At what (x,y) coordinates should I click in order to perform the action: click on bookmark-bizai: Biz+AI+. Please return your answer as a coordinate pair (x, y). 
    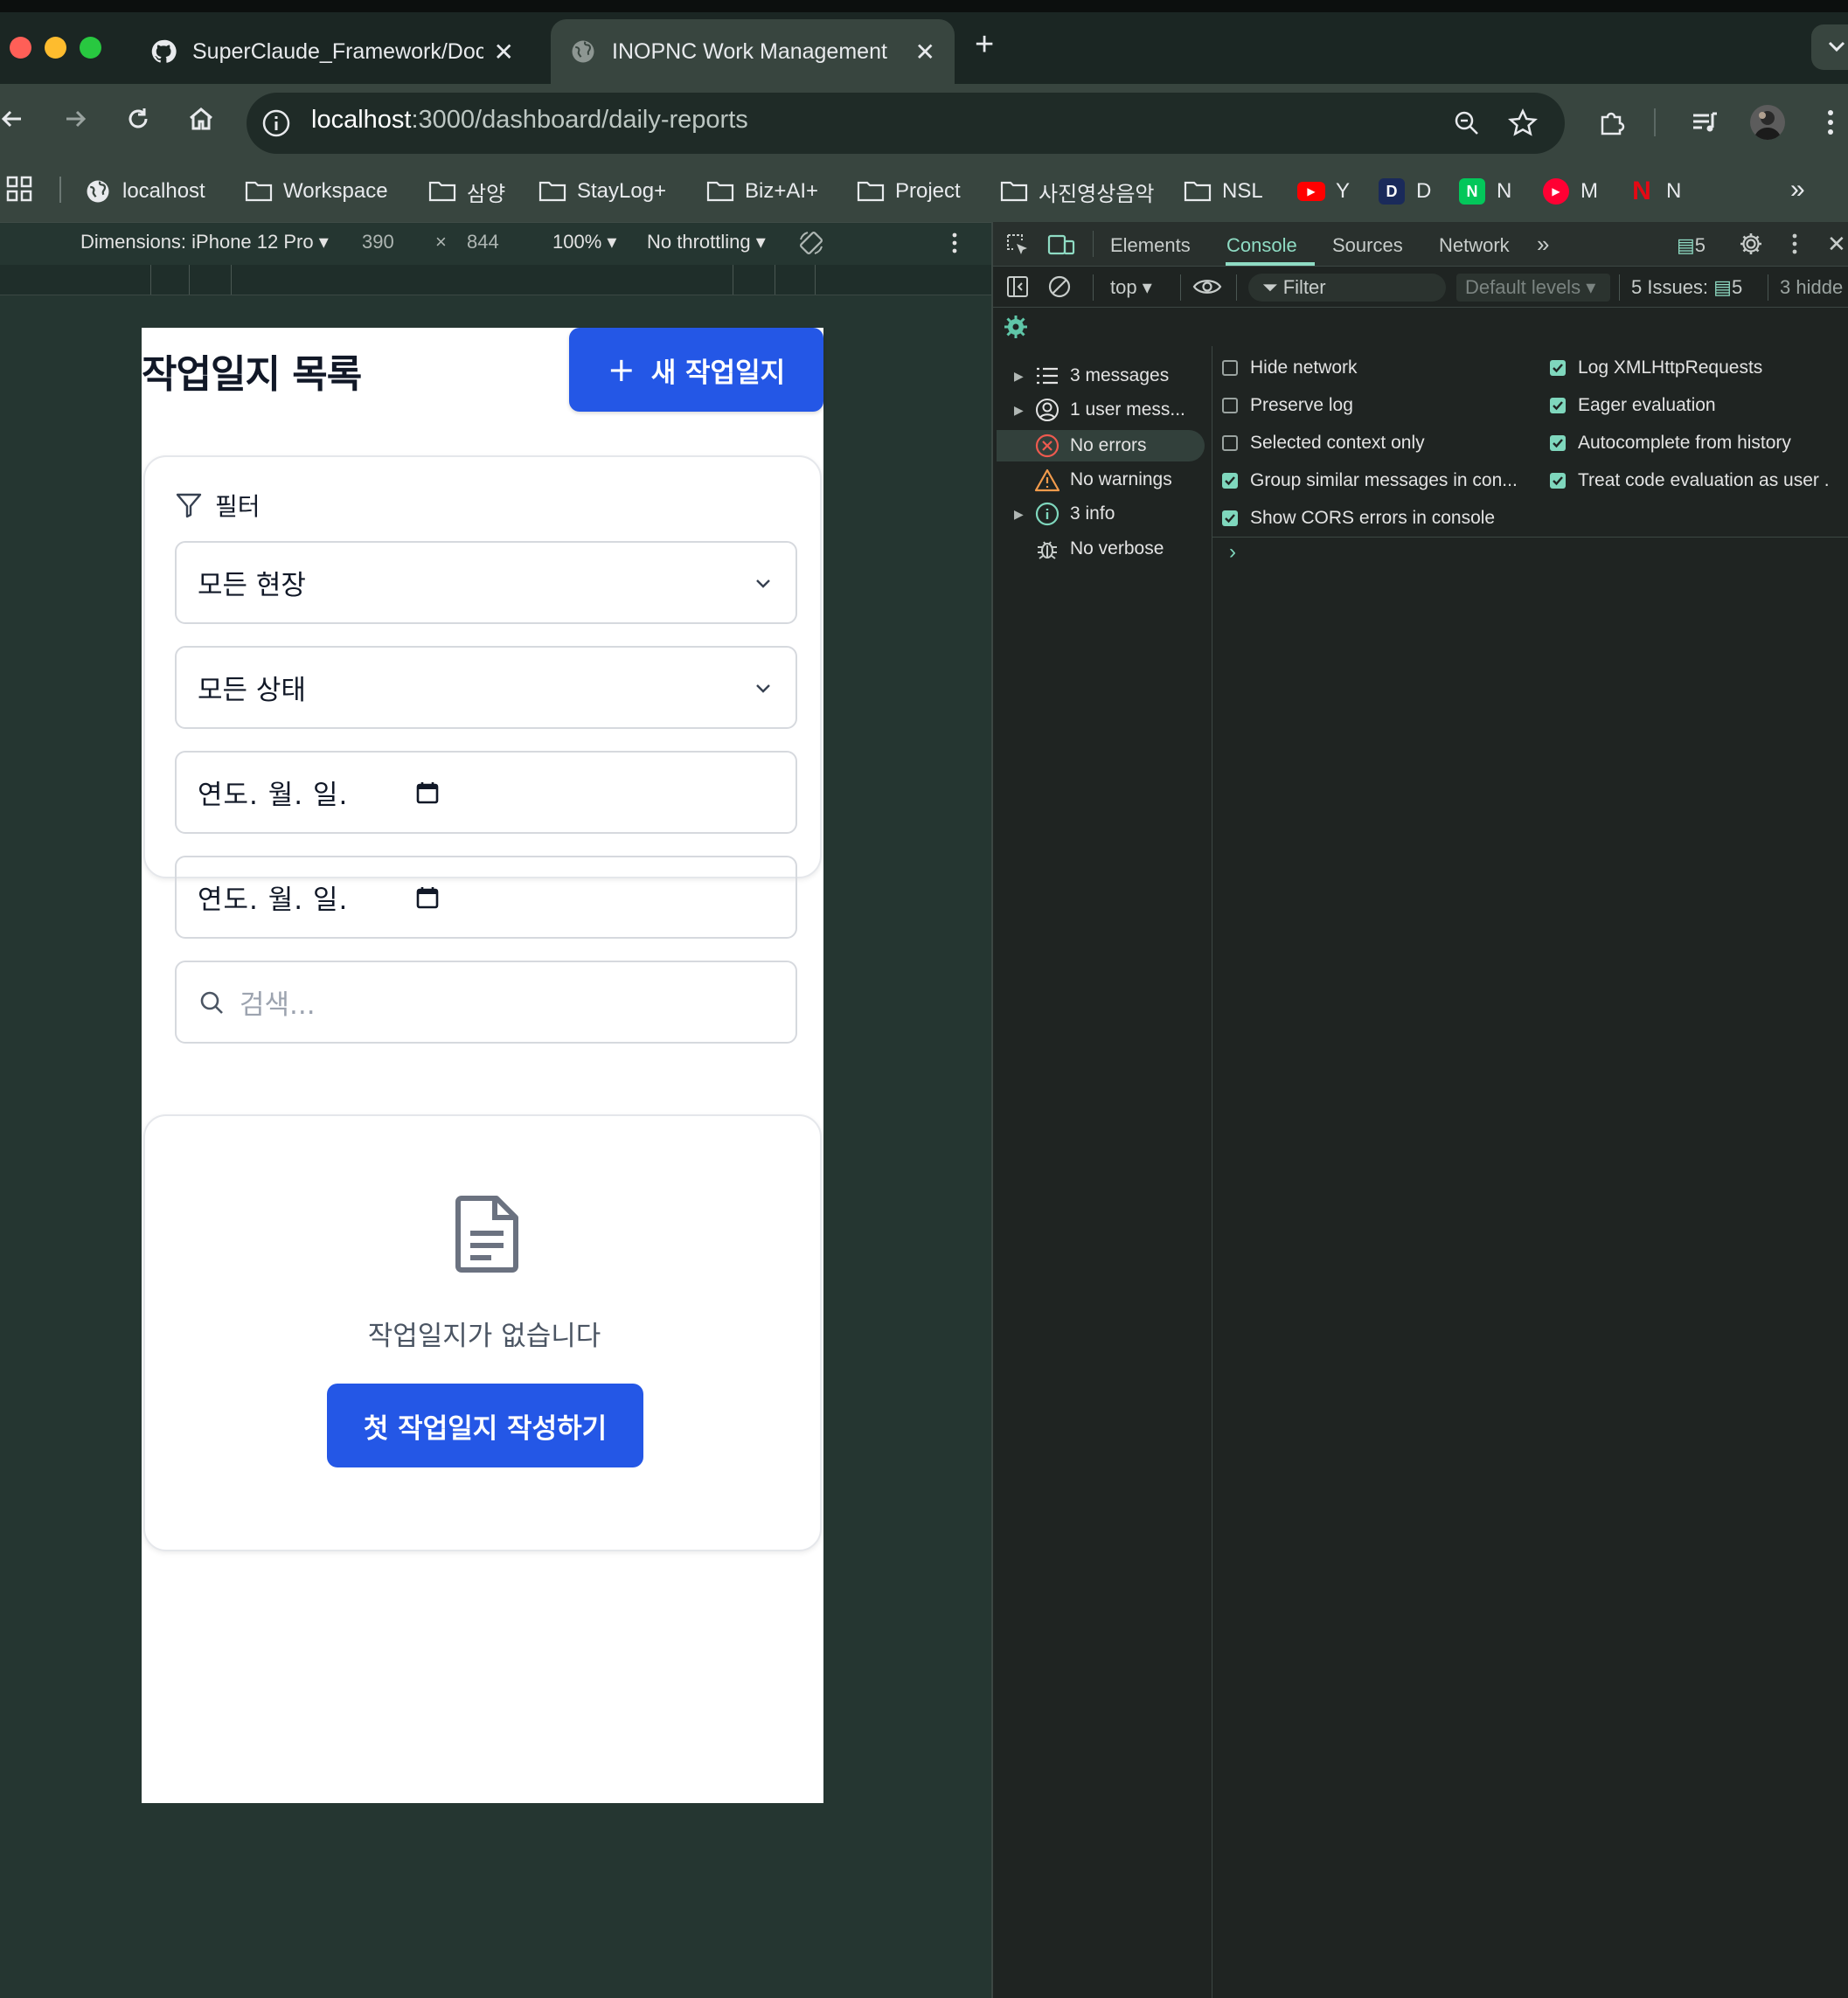
    Looking at the image, I should click on (762, 192).